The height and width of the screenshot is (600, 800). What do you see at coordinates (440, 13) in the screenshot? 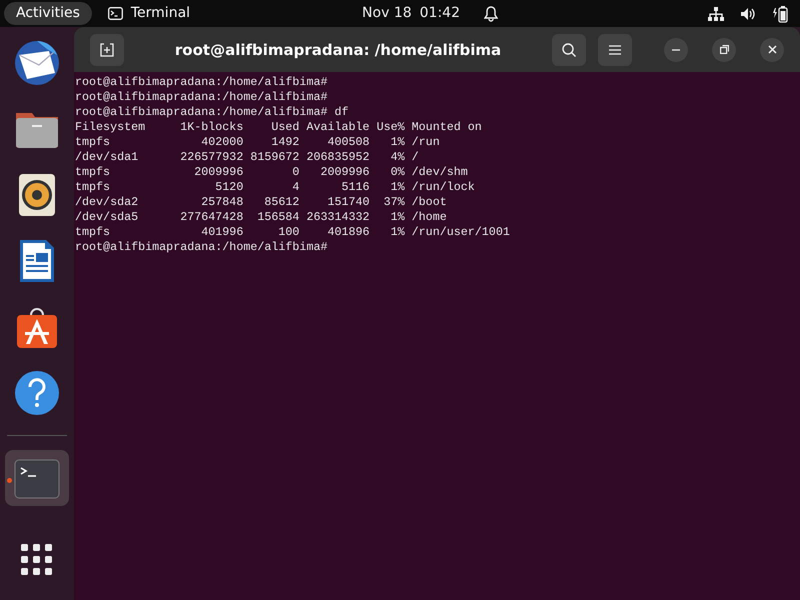
I see `time-text: 01:42` at bounding box center [440, 13].